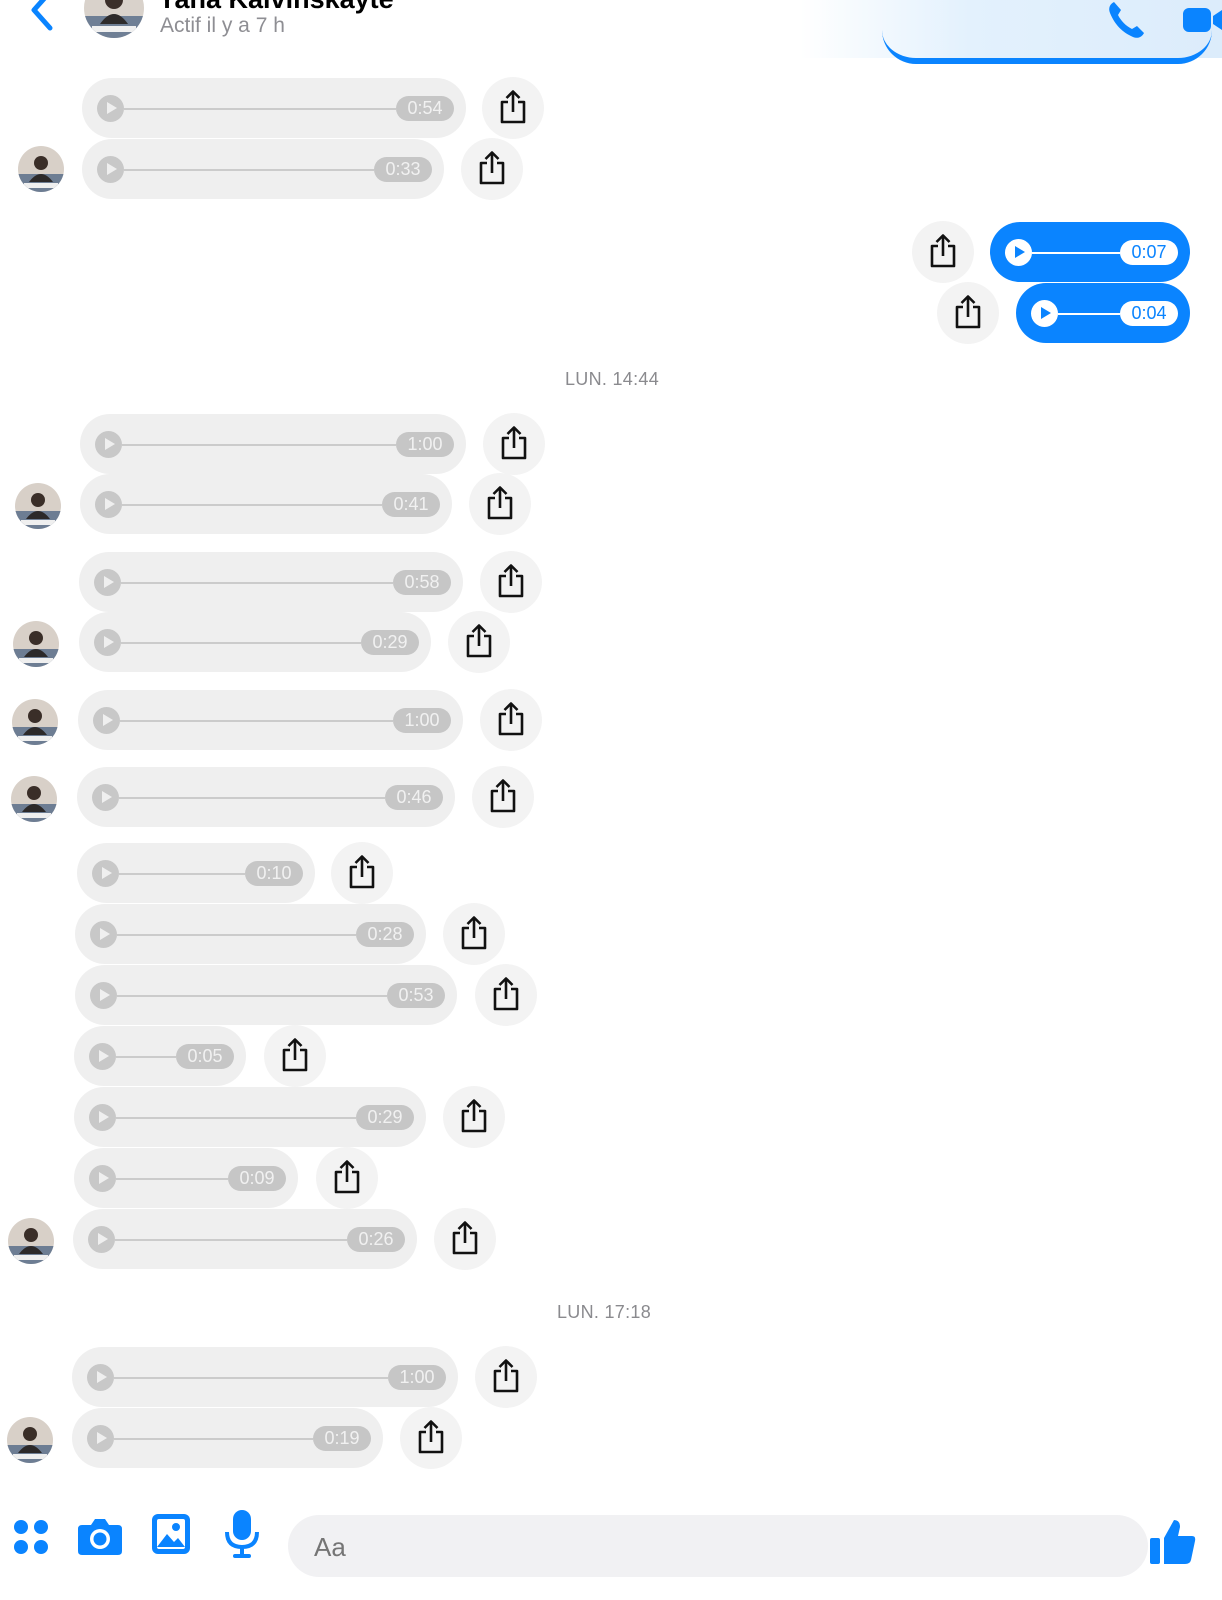 This screenshot has width=1222, height=1600. I want to click on audio-duration: 0:19, so click(342, 1438).